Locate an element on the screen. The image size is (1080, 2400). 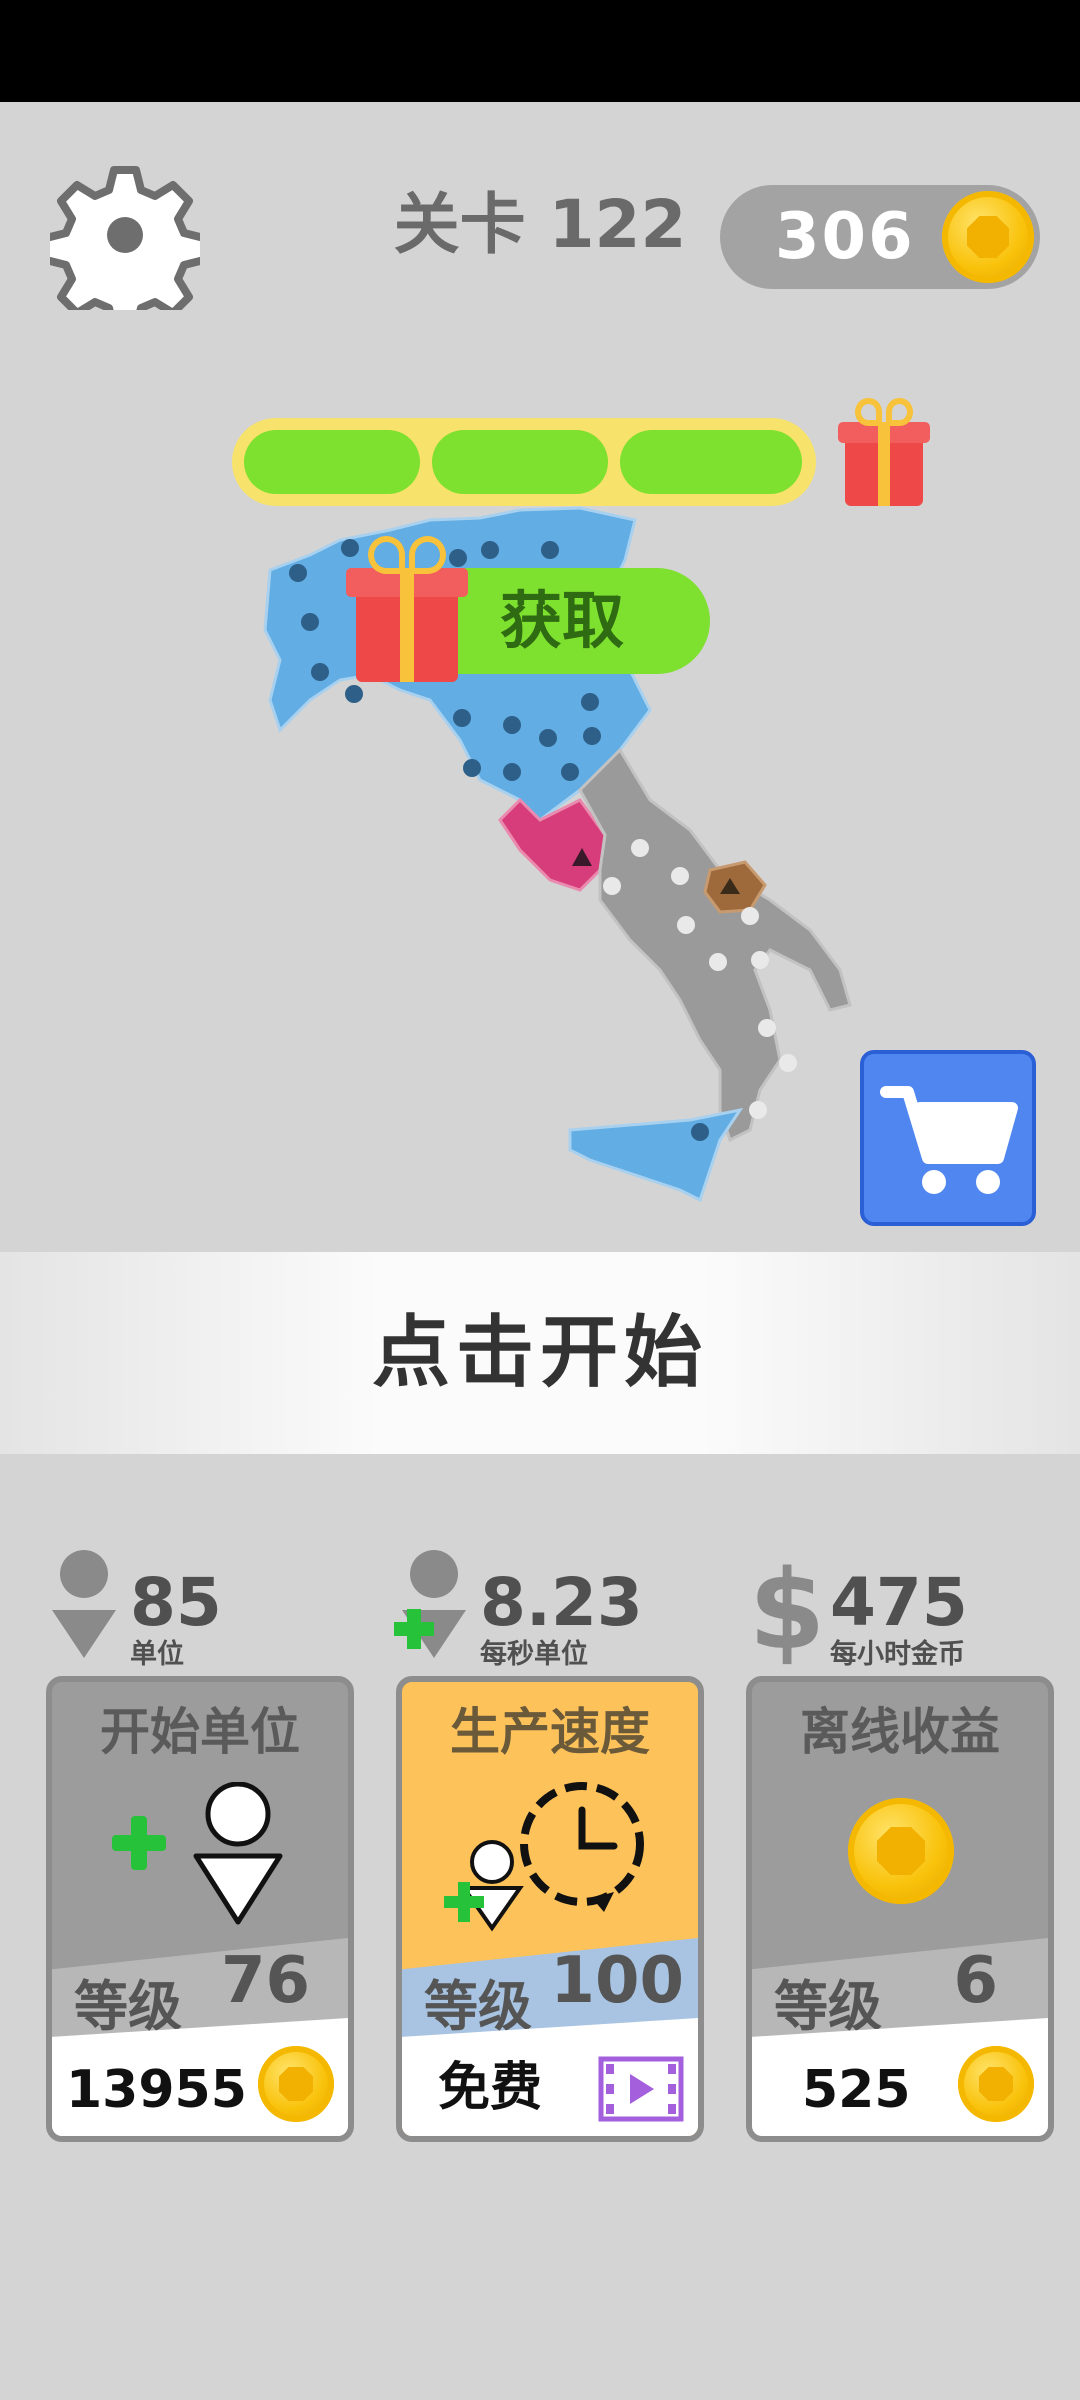
gift-icon is located at coordinates (407, 609).